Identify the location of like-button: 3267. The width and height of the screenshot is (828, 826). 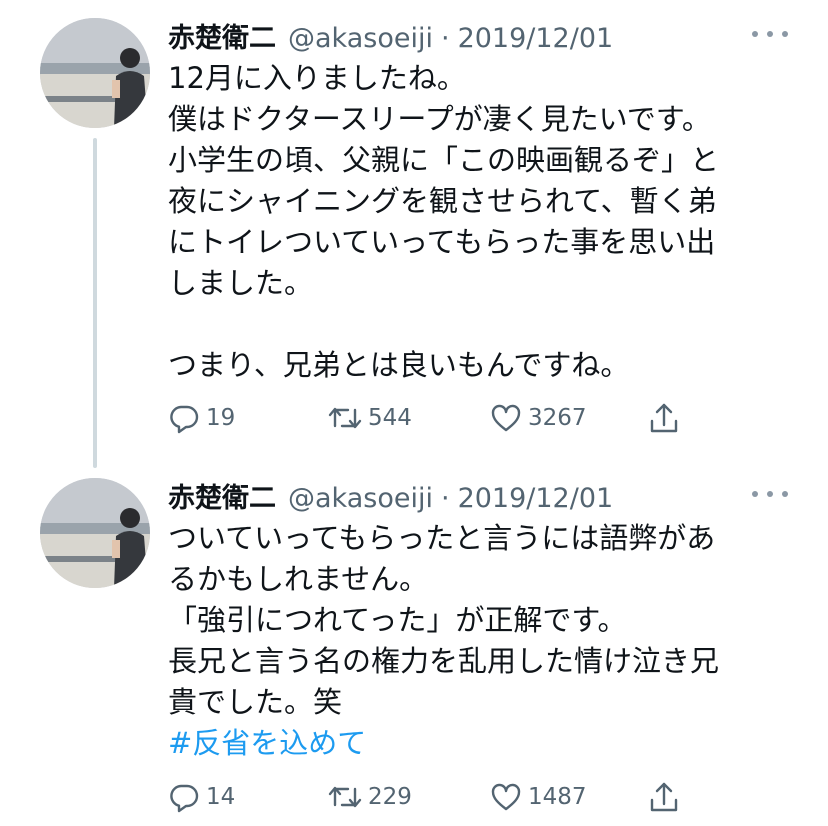
(538, 418).